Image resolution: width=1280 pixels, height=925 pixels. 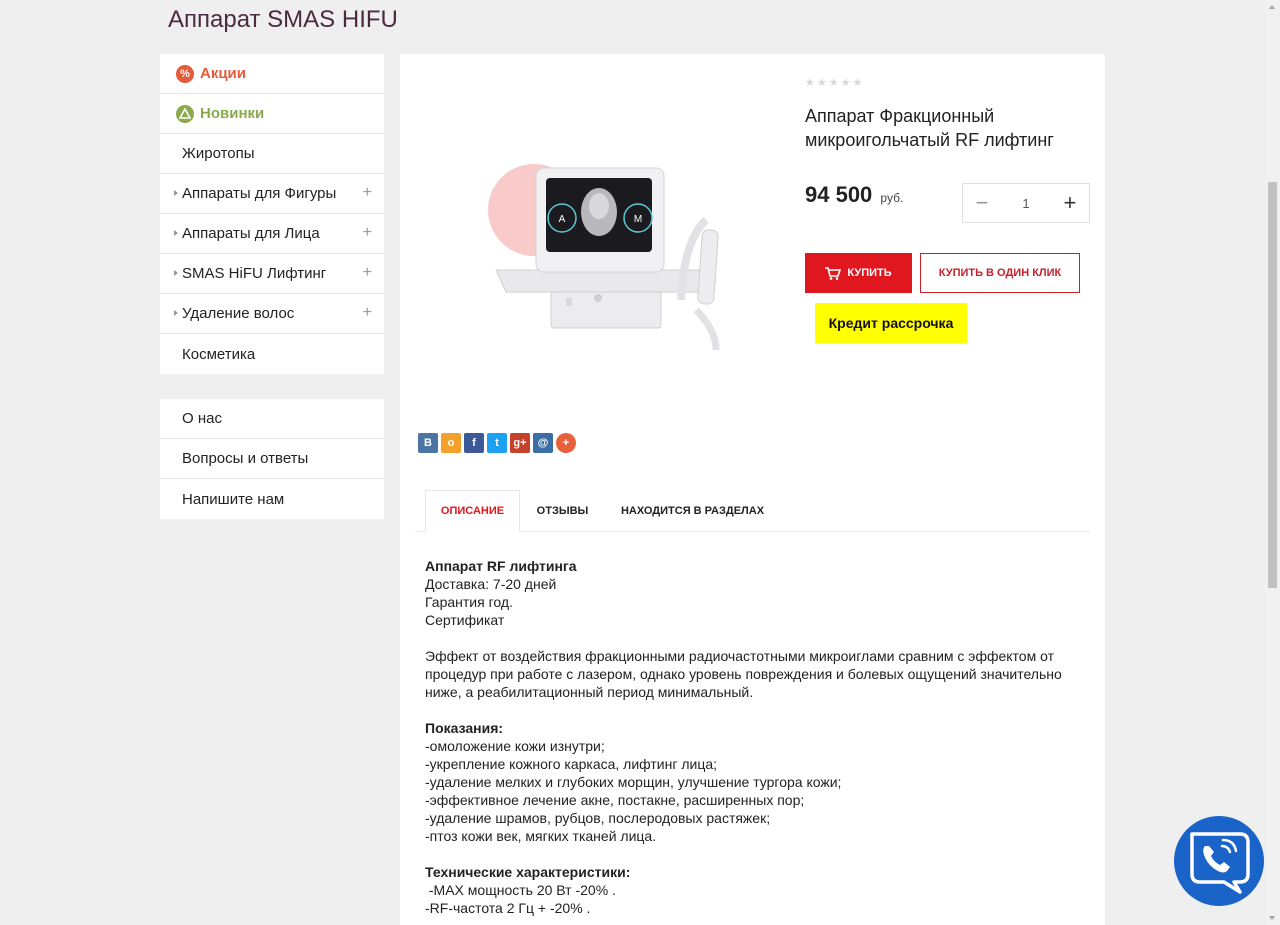 What do you see at coordinates (869, 273) in the screenshot?
I see `buy-button-label: Купить` at bounding box center [869, 273].